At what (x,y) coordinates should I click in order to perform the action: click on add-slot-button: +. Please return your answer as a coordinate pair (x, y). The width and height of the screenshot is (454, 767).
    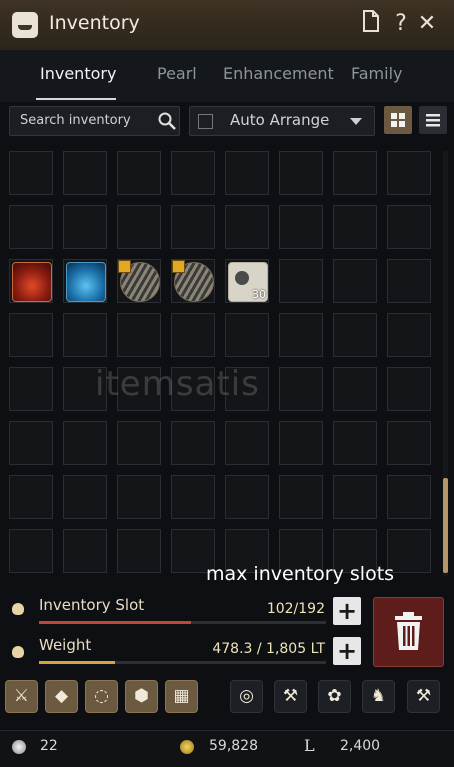
    Looking at the image, I should click on (347, 611).